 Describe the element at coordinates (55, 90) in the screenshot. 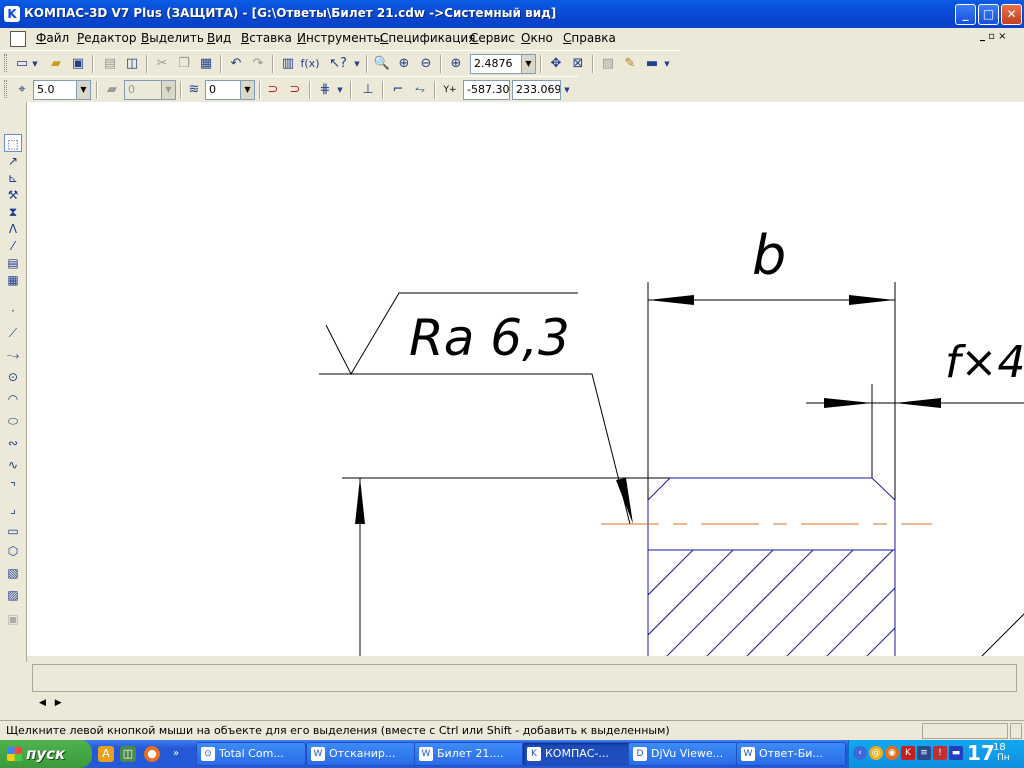

I see `cursor-step-field: 5.0` at that location.